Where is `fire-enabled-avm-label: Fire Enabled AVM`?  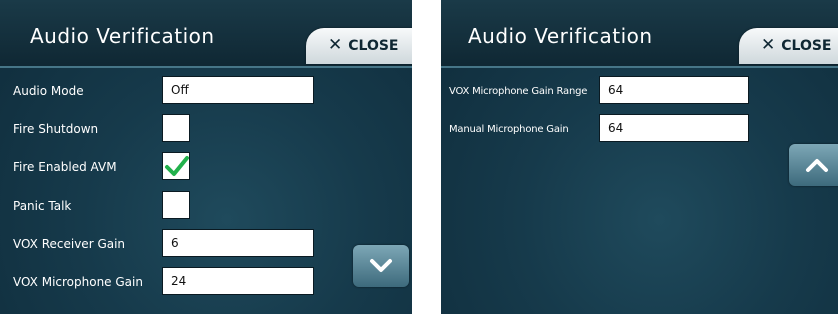 fire-enabled-avm-label: Fire Enabled AVM is located at coordinates (65, 167).